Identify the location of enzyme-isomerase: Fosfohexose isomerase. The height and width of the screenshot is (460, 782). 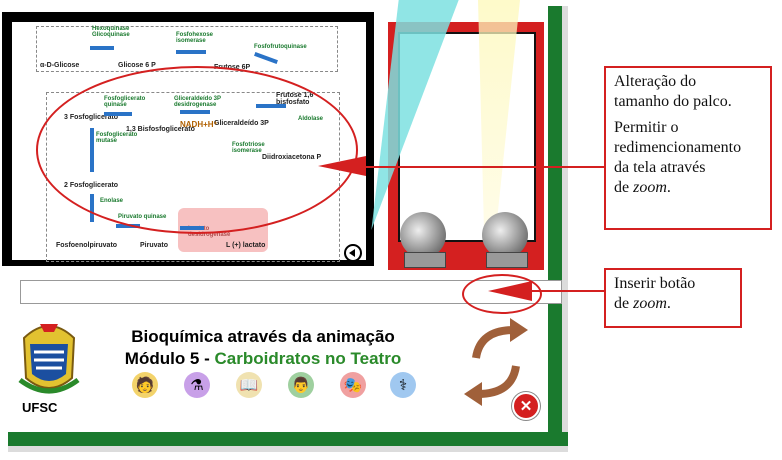
(195, 38).